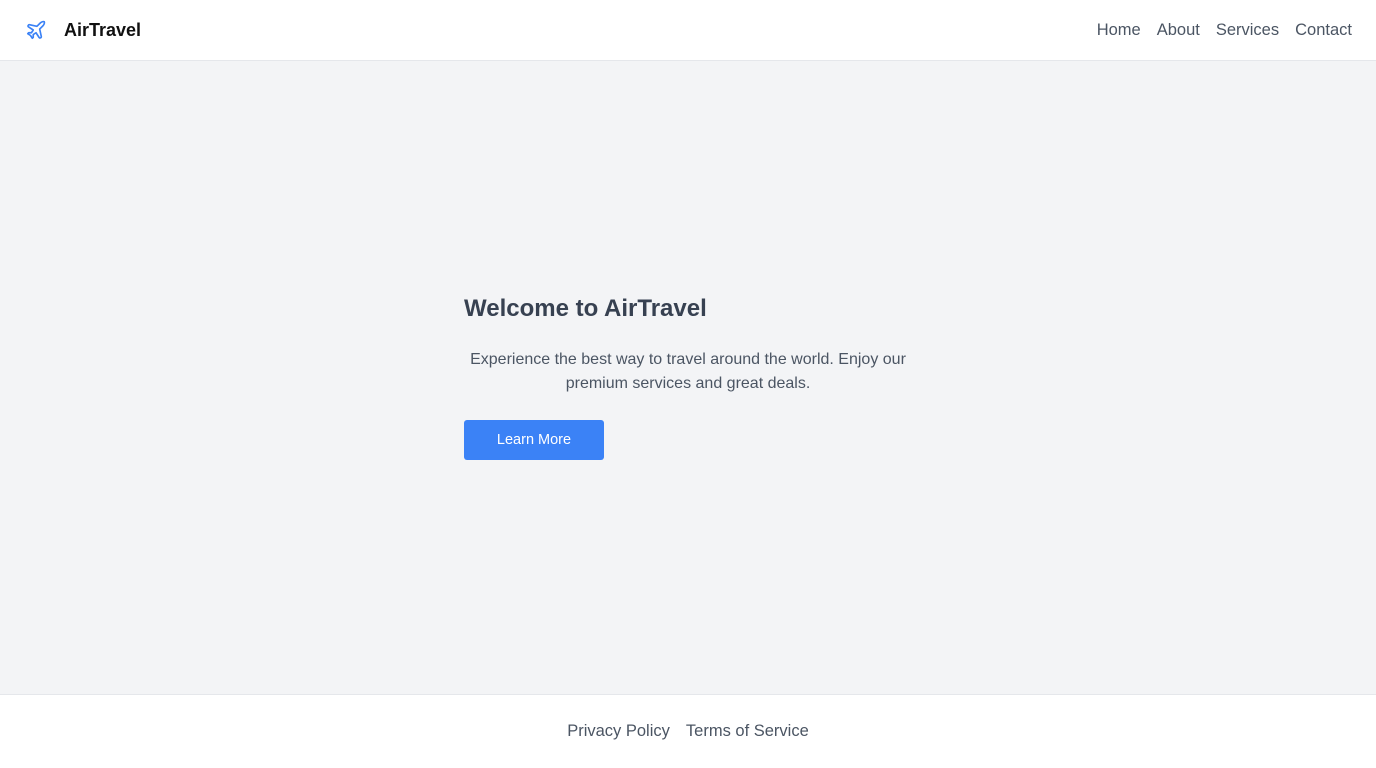 This screenshot has height=768, width=1376. I want to click on brand-name: AirTravel, so click(103, 29).